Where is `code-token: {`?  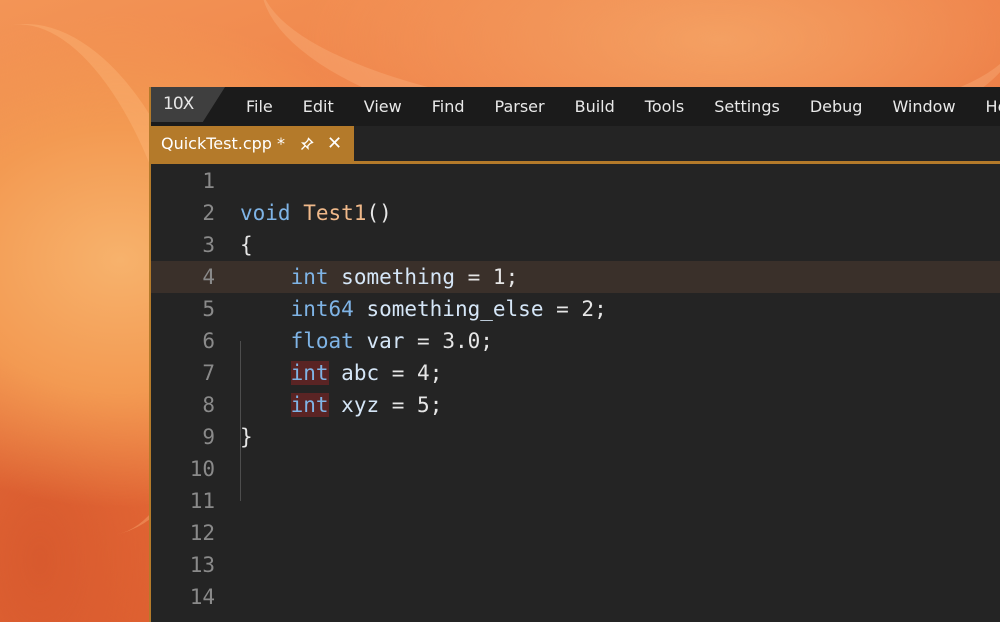
code-token: { is located at coordinates (246, 245).